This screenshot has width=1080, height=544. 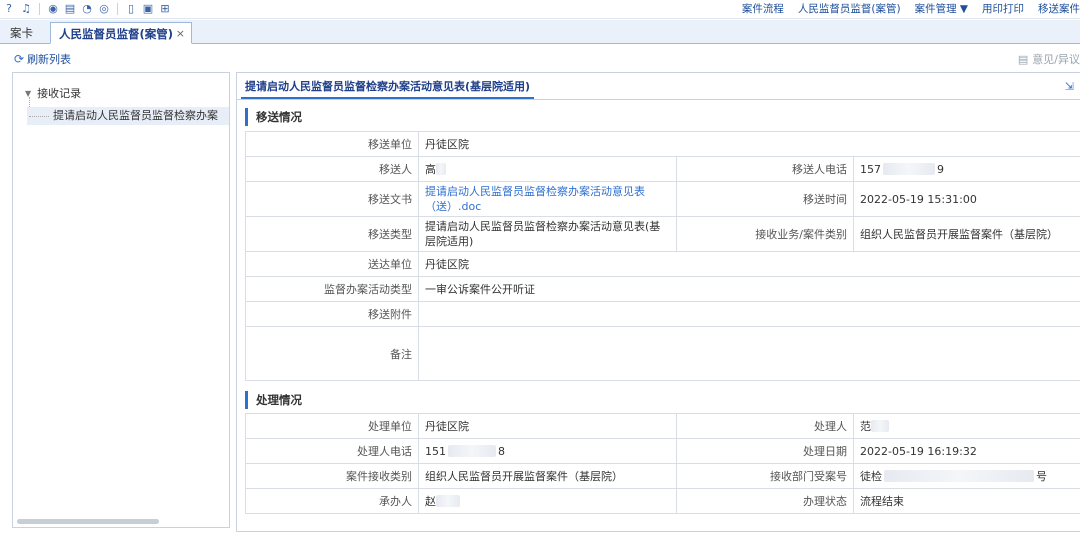 What do you see at coordinates (332, 426) in the screenshot?
I see `label-process-unit: 处理单位` at bounding box center [332, 426].